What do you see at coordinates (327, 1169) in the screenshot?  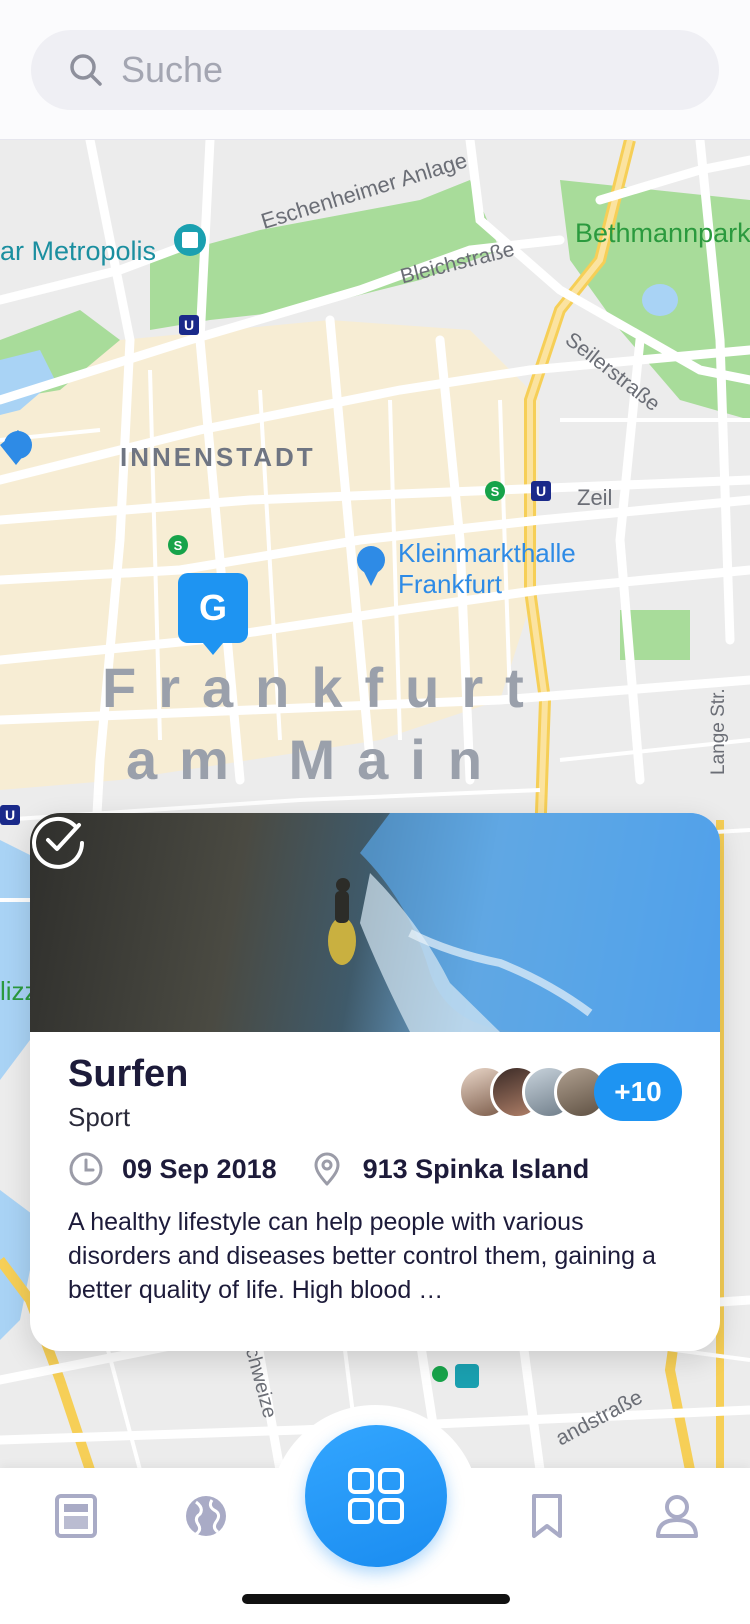 I see `location-pin-icon` at bounding box center [327, 1169].